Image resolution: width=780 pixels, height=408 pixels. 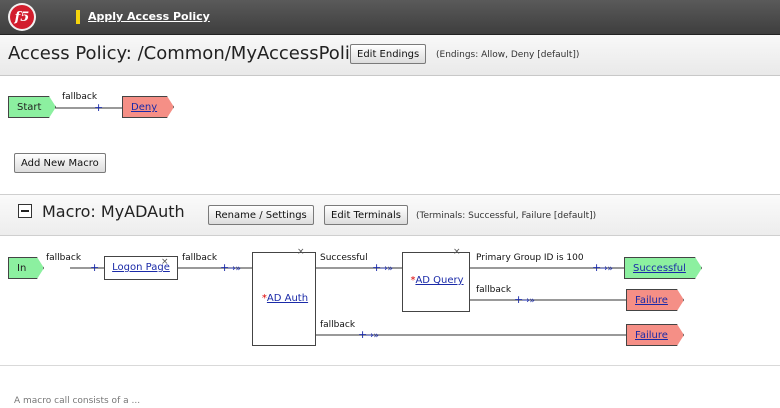 What do you see at coordinates (439, 280) in the screenshot?
I see `ad-query-link: AD Query` at bounding box center [439, 280].